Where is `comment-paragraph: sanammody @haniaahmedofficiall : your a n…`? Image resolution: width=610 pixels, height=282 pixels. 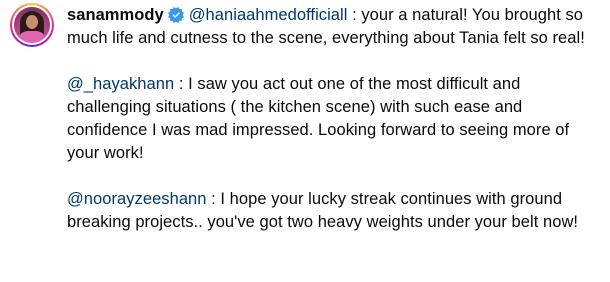
comment-paragraph: sanammody @haniaahmedofficiall : your a n… is located at coordinates (336, 27).